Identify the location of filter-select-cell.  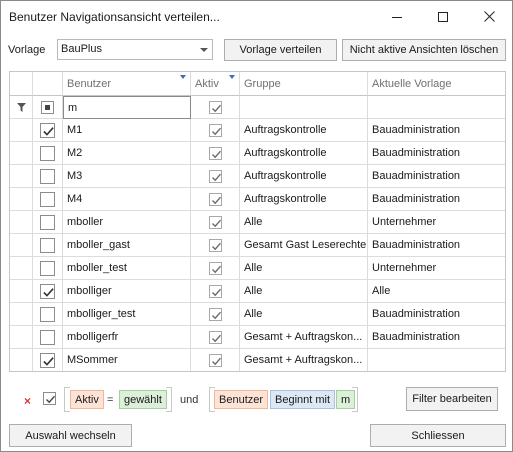
(48, 107).